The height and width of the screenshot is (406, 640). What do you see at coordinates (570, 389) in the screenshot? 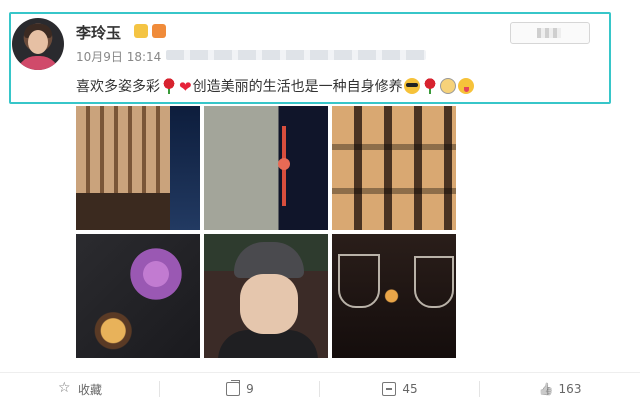
I see `like-count: 163` at bounding box center [570, 389].